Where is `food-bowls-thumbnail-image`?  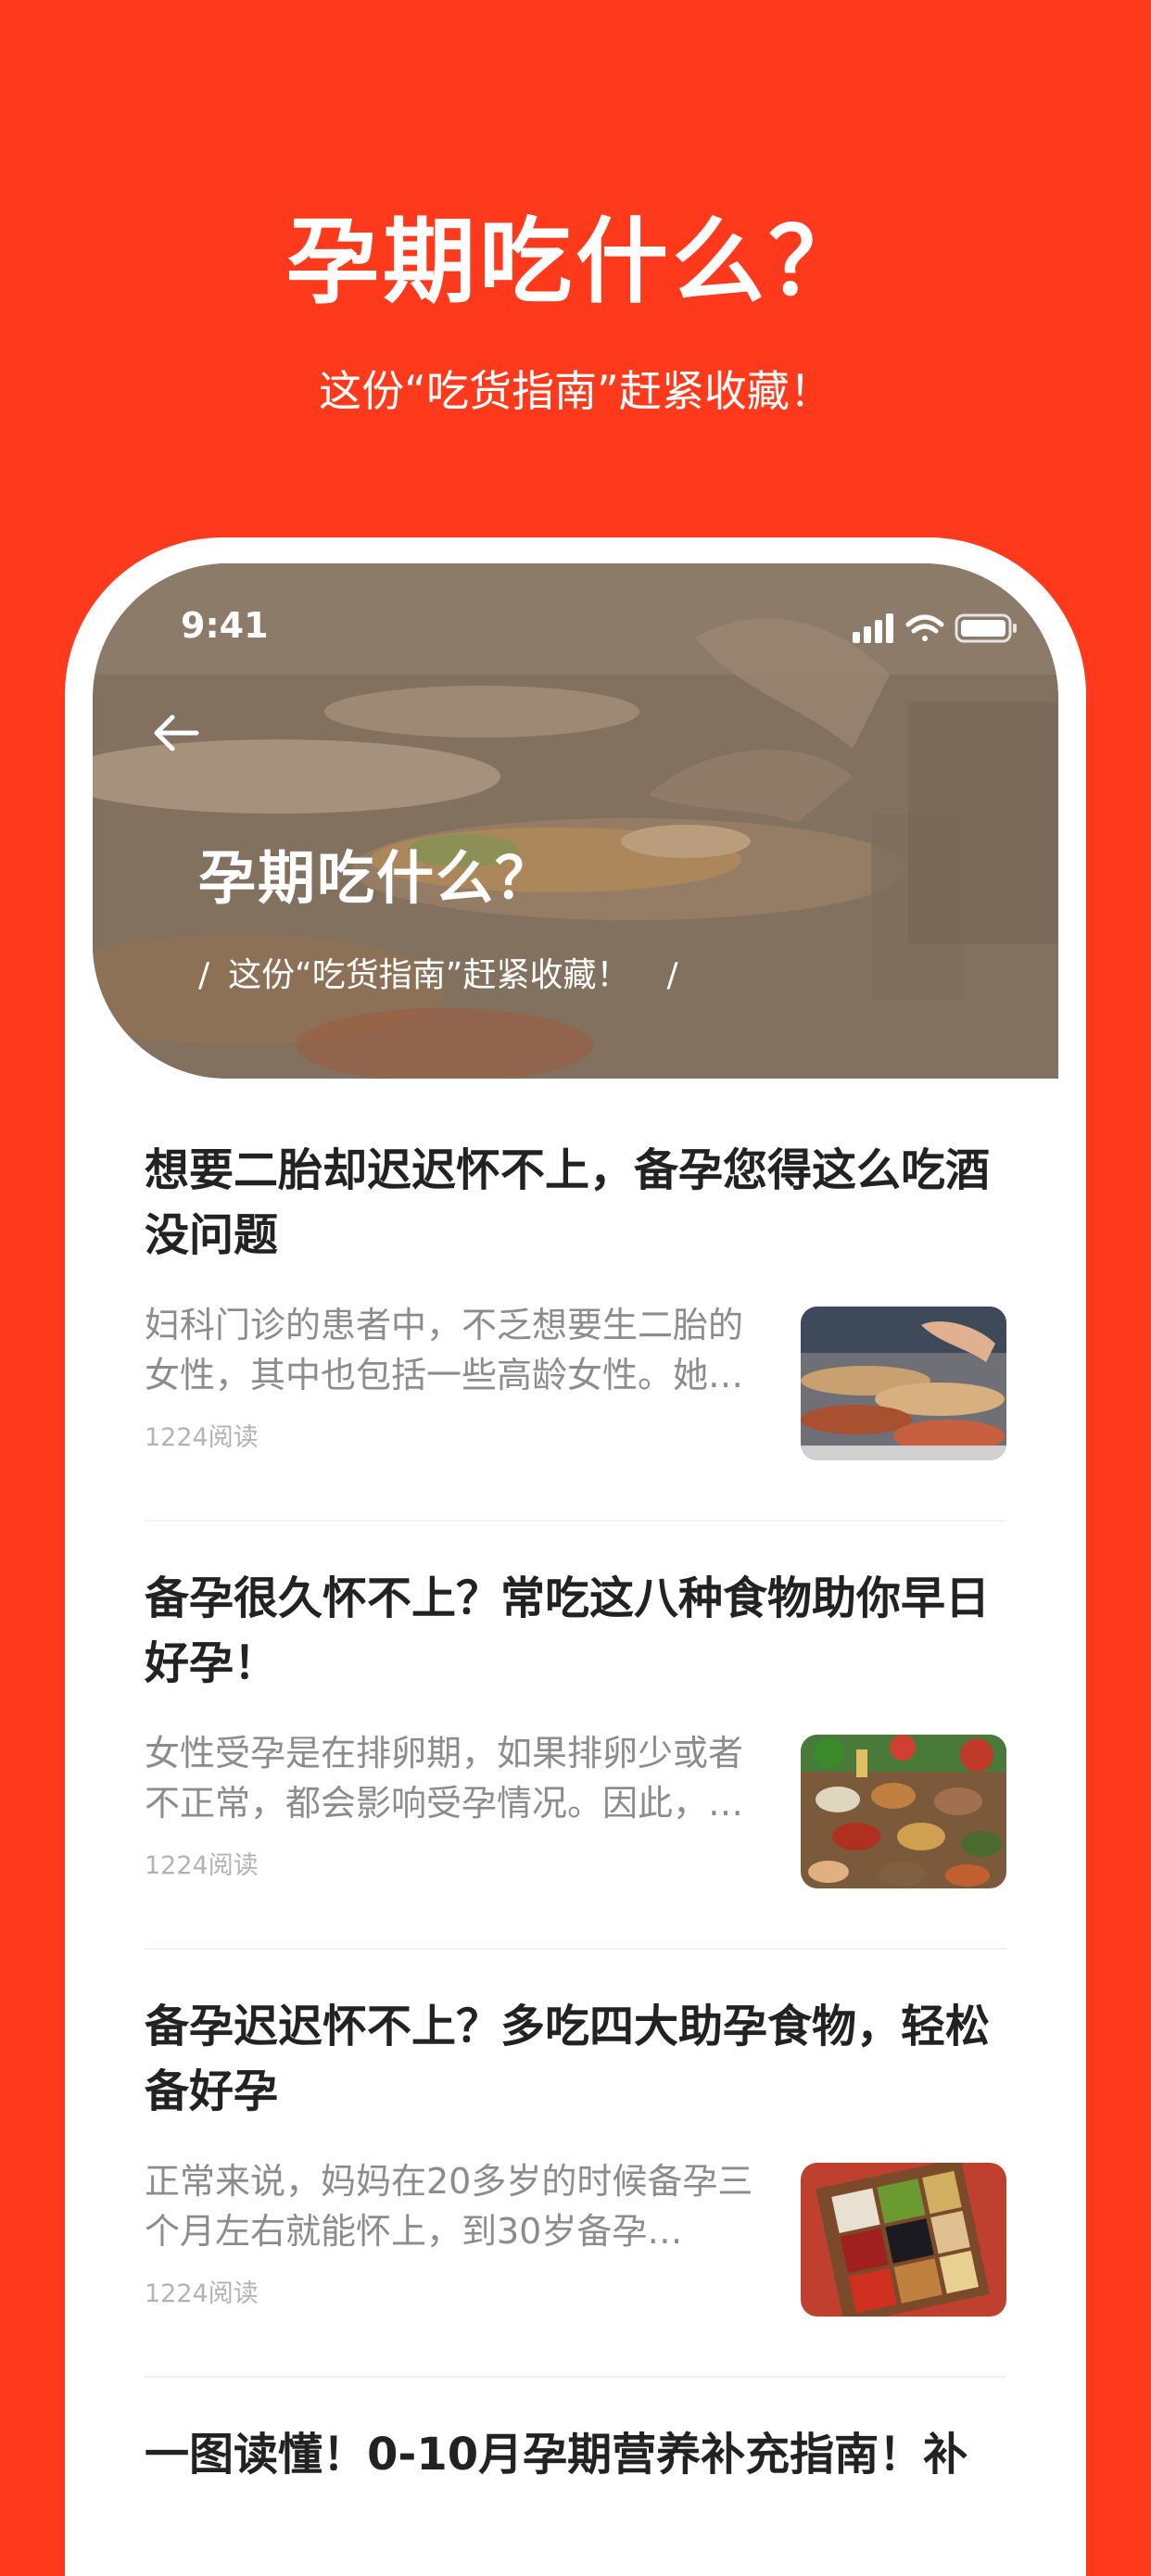 food-bowls-thumbnail-image is located at coordinates (903, 1812).